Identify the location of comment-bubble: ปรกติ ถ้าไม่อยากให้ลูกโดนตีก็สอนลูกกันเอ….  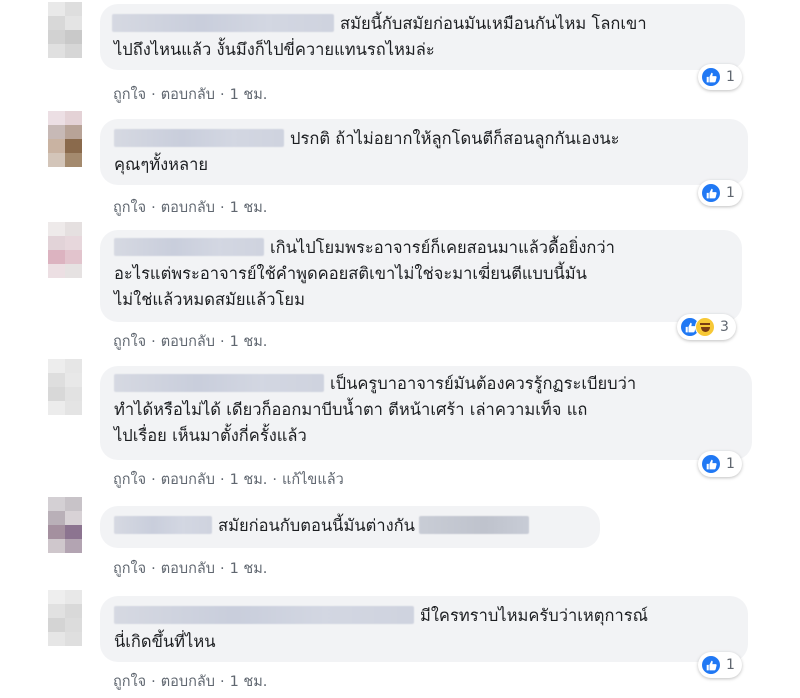
(424, 152).